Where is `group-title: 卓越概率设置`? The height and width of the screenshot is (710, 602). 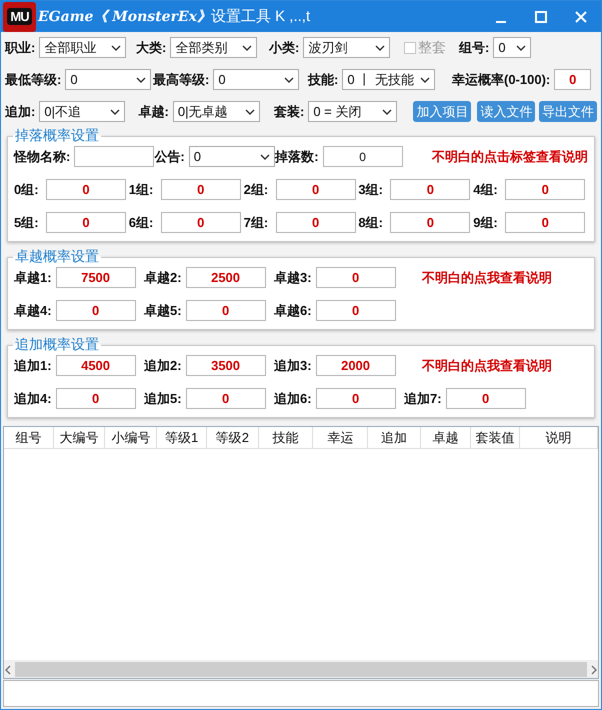
group-title: 卓越概率设置 is located at coordinates (57, 256).